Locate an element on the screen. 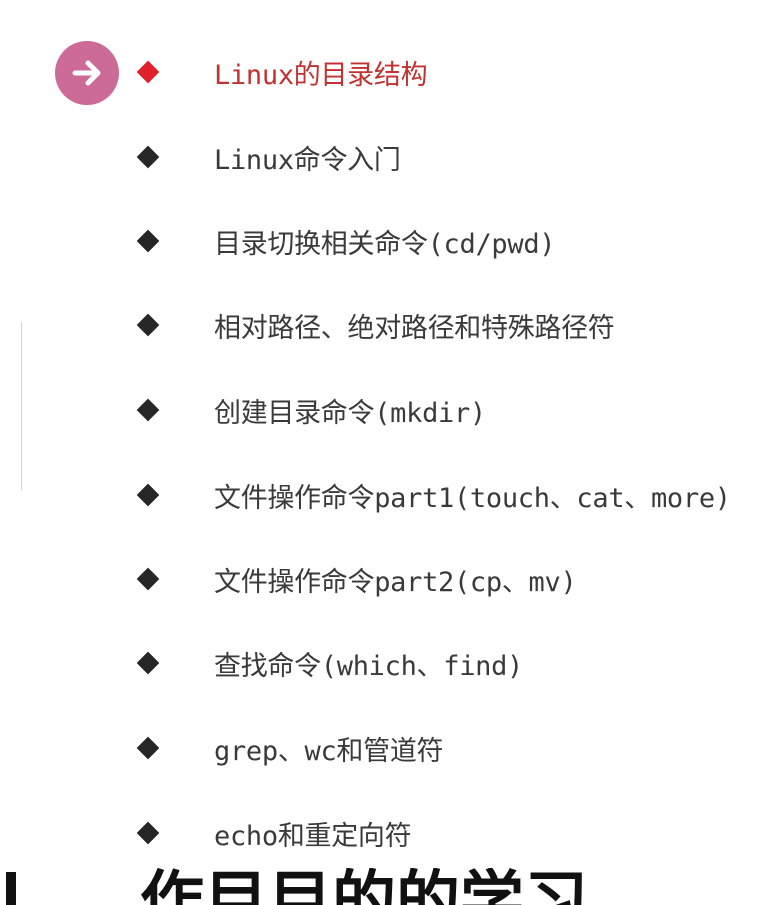 The width and height of the screenshot is (783, 905). bottom-banner: 作目目的的学习 is located at coordinates (391, 886).